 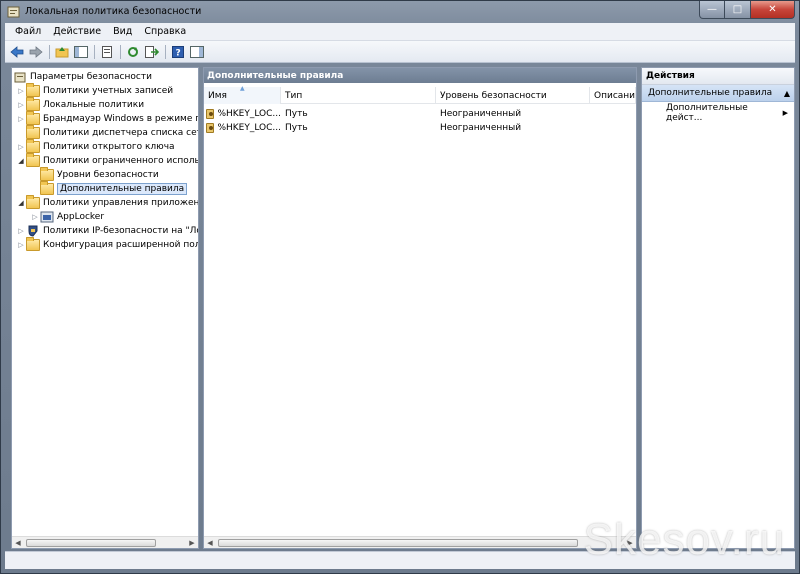 I want to click on tree-item-account-policies: ▷ Политики учетных записей, so click(x=94, y=90).